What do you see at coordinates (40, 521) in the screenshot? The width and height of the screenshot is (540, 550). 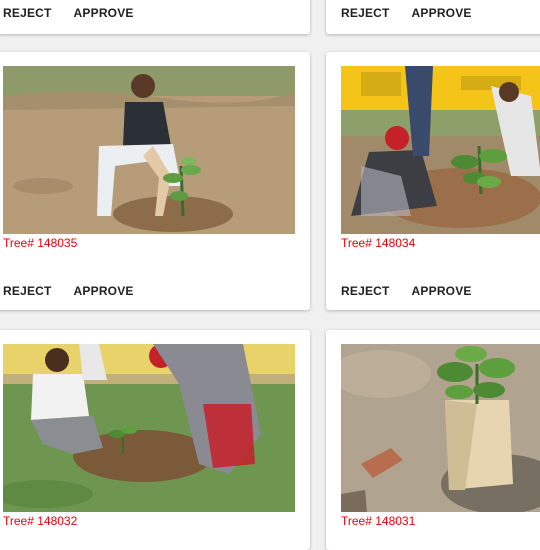 I see `tree-id-label: Tree# 148032` at bounding box center [40, 521].